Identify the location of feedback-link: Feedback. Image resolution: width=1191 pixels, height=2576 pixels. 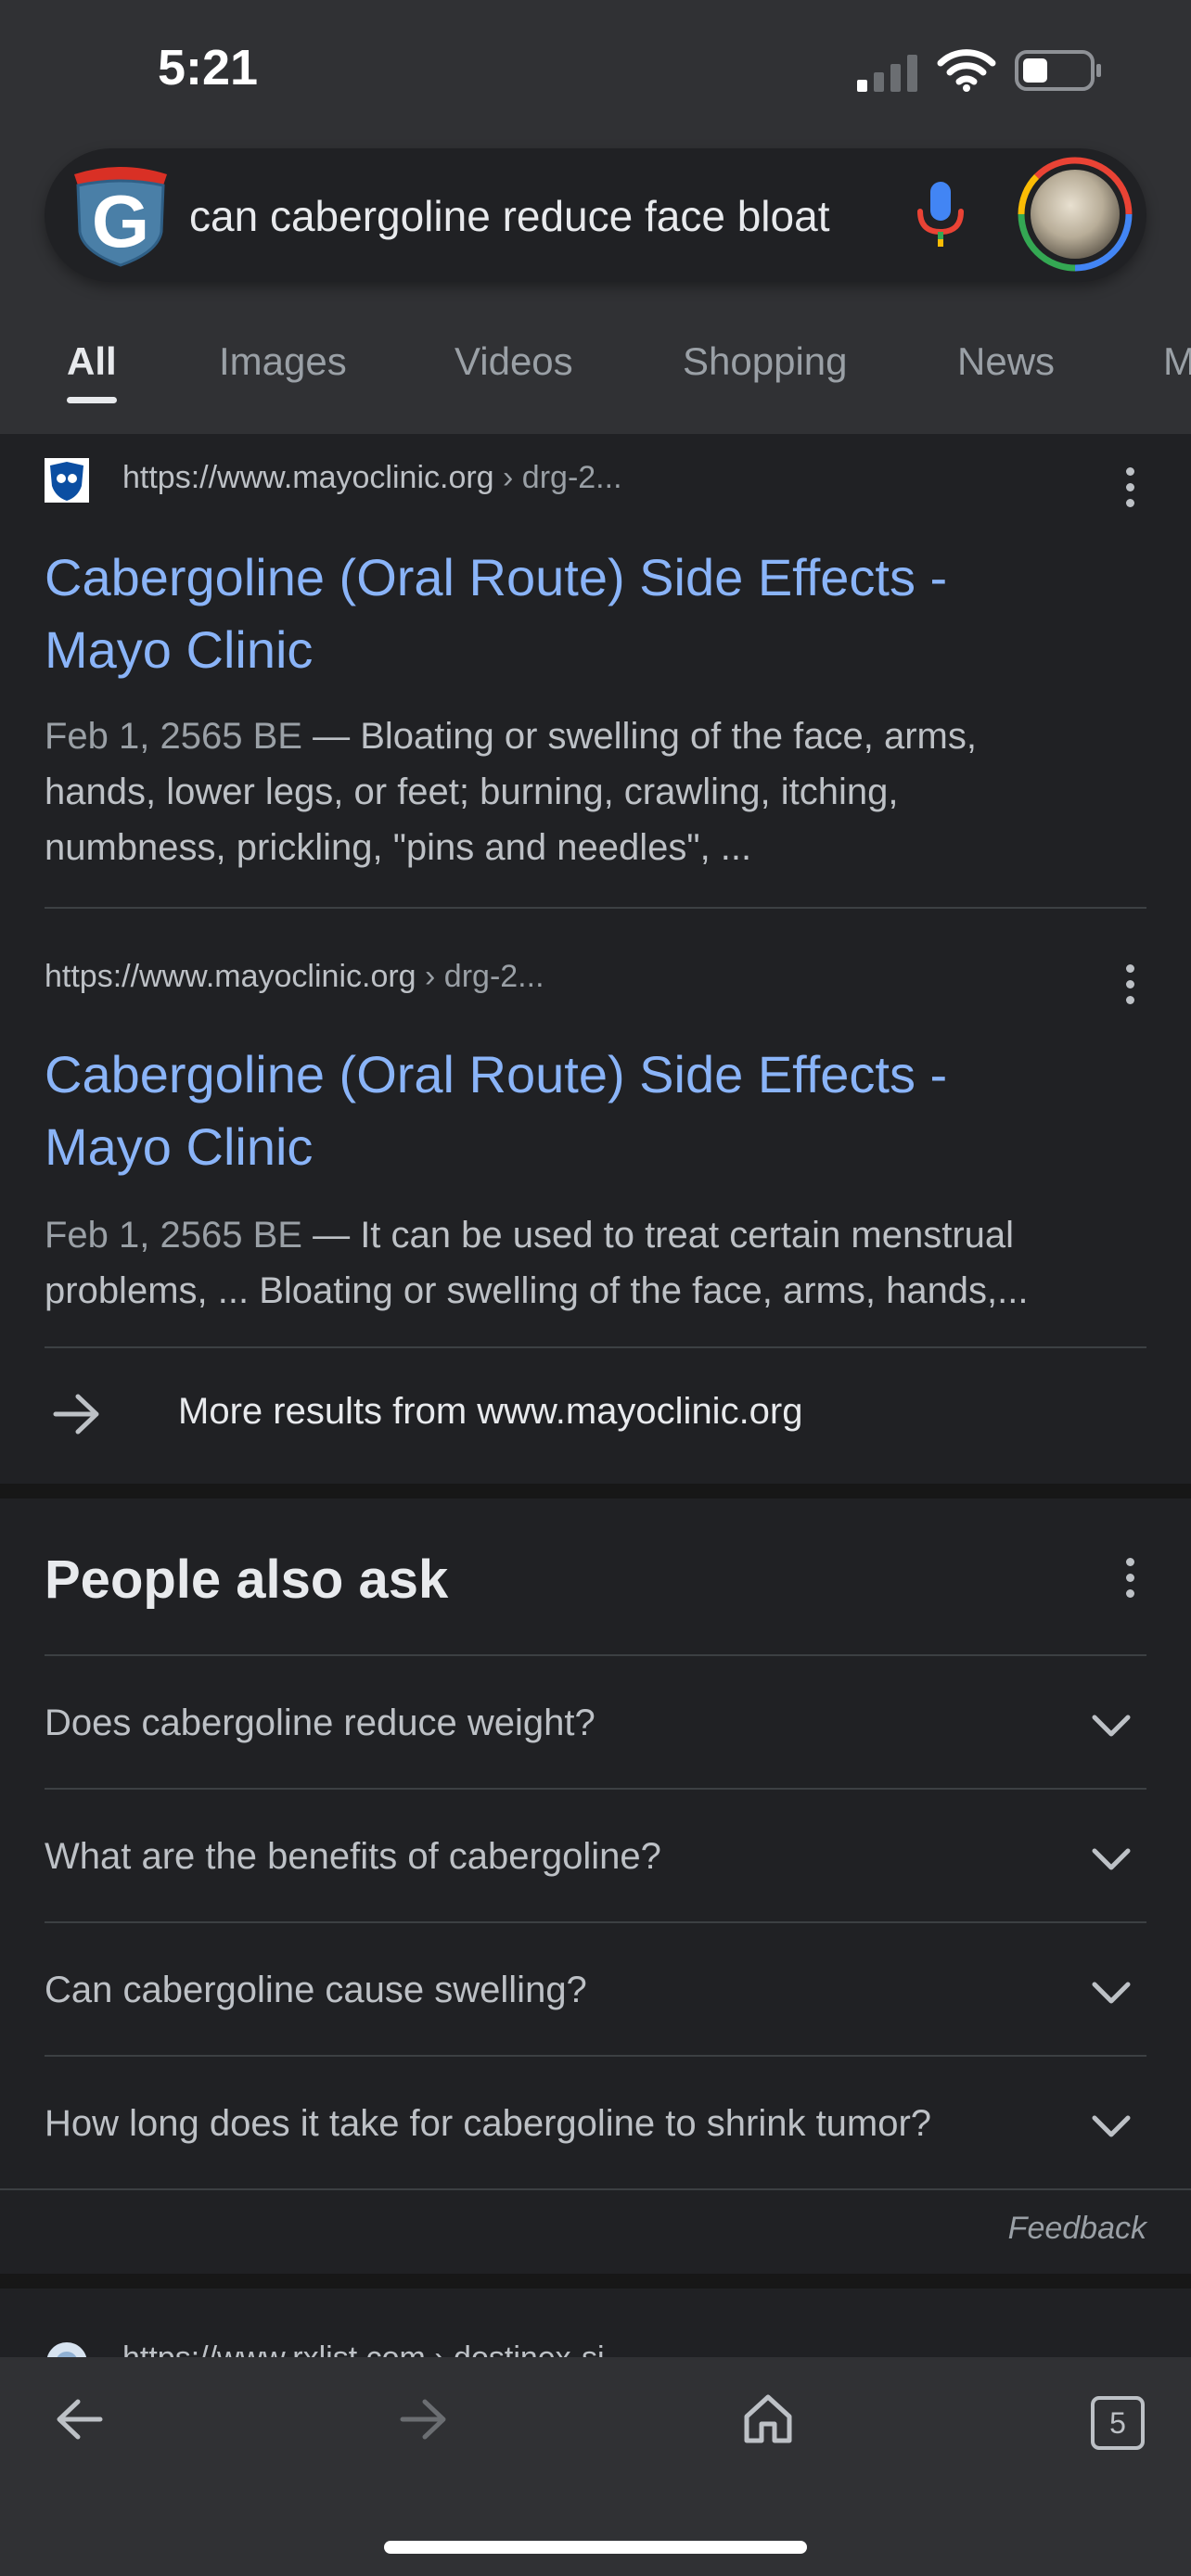
(1077, 2229).